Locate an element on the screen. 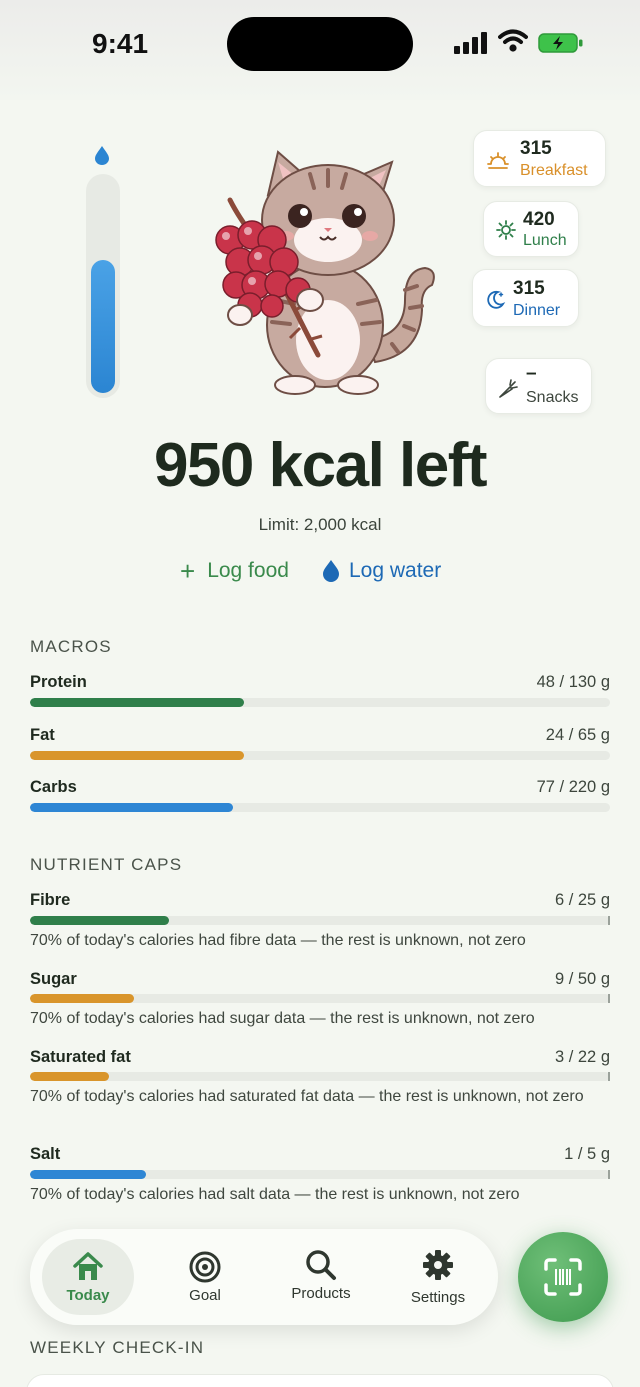 This screenshot has height=1387, width=640. macro-value: 48 / 130 g is located at coordinates (573, 682).